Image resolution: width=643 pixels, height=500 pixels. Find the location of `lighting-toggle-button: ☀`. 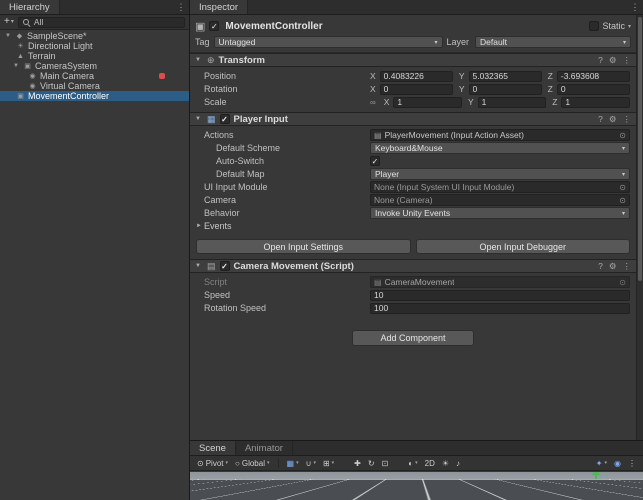

lighting-toggle-button: ☀ is located at coordinates (445, 463).